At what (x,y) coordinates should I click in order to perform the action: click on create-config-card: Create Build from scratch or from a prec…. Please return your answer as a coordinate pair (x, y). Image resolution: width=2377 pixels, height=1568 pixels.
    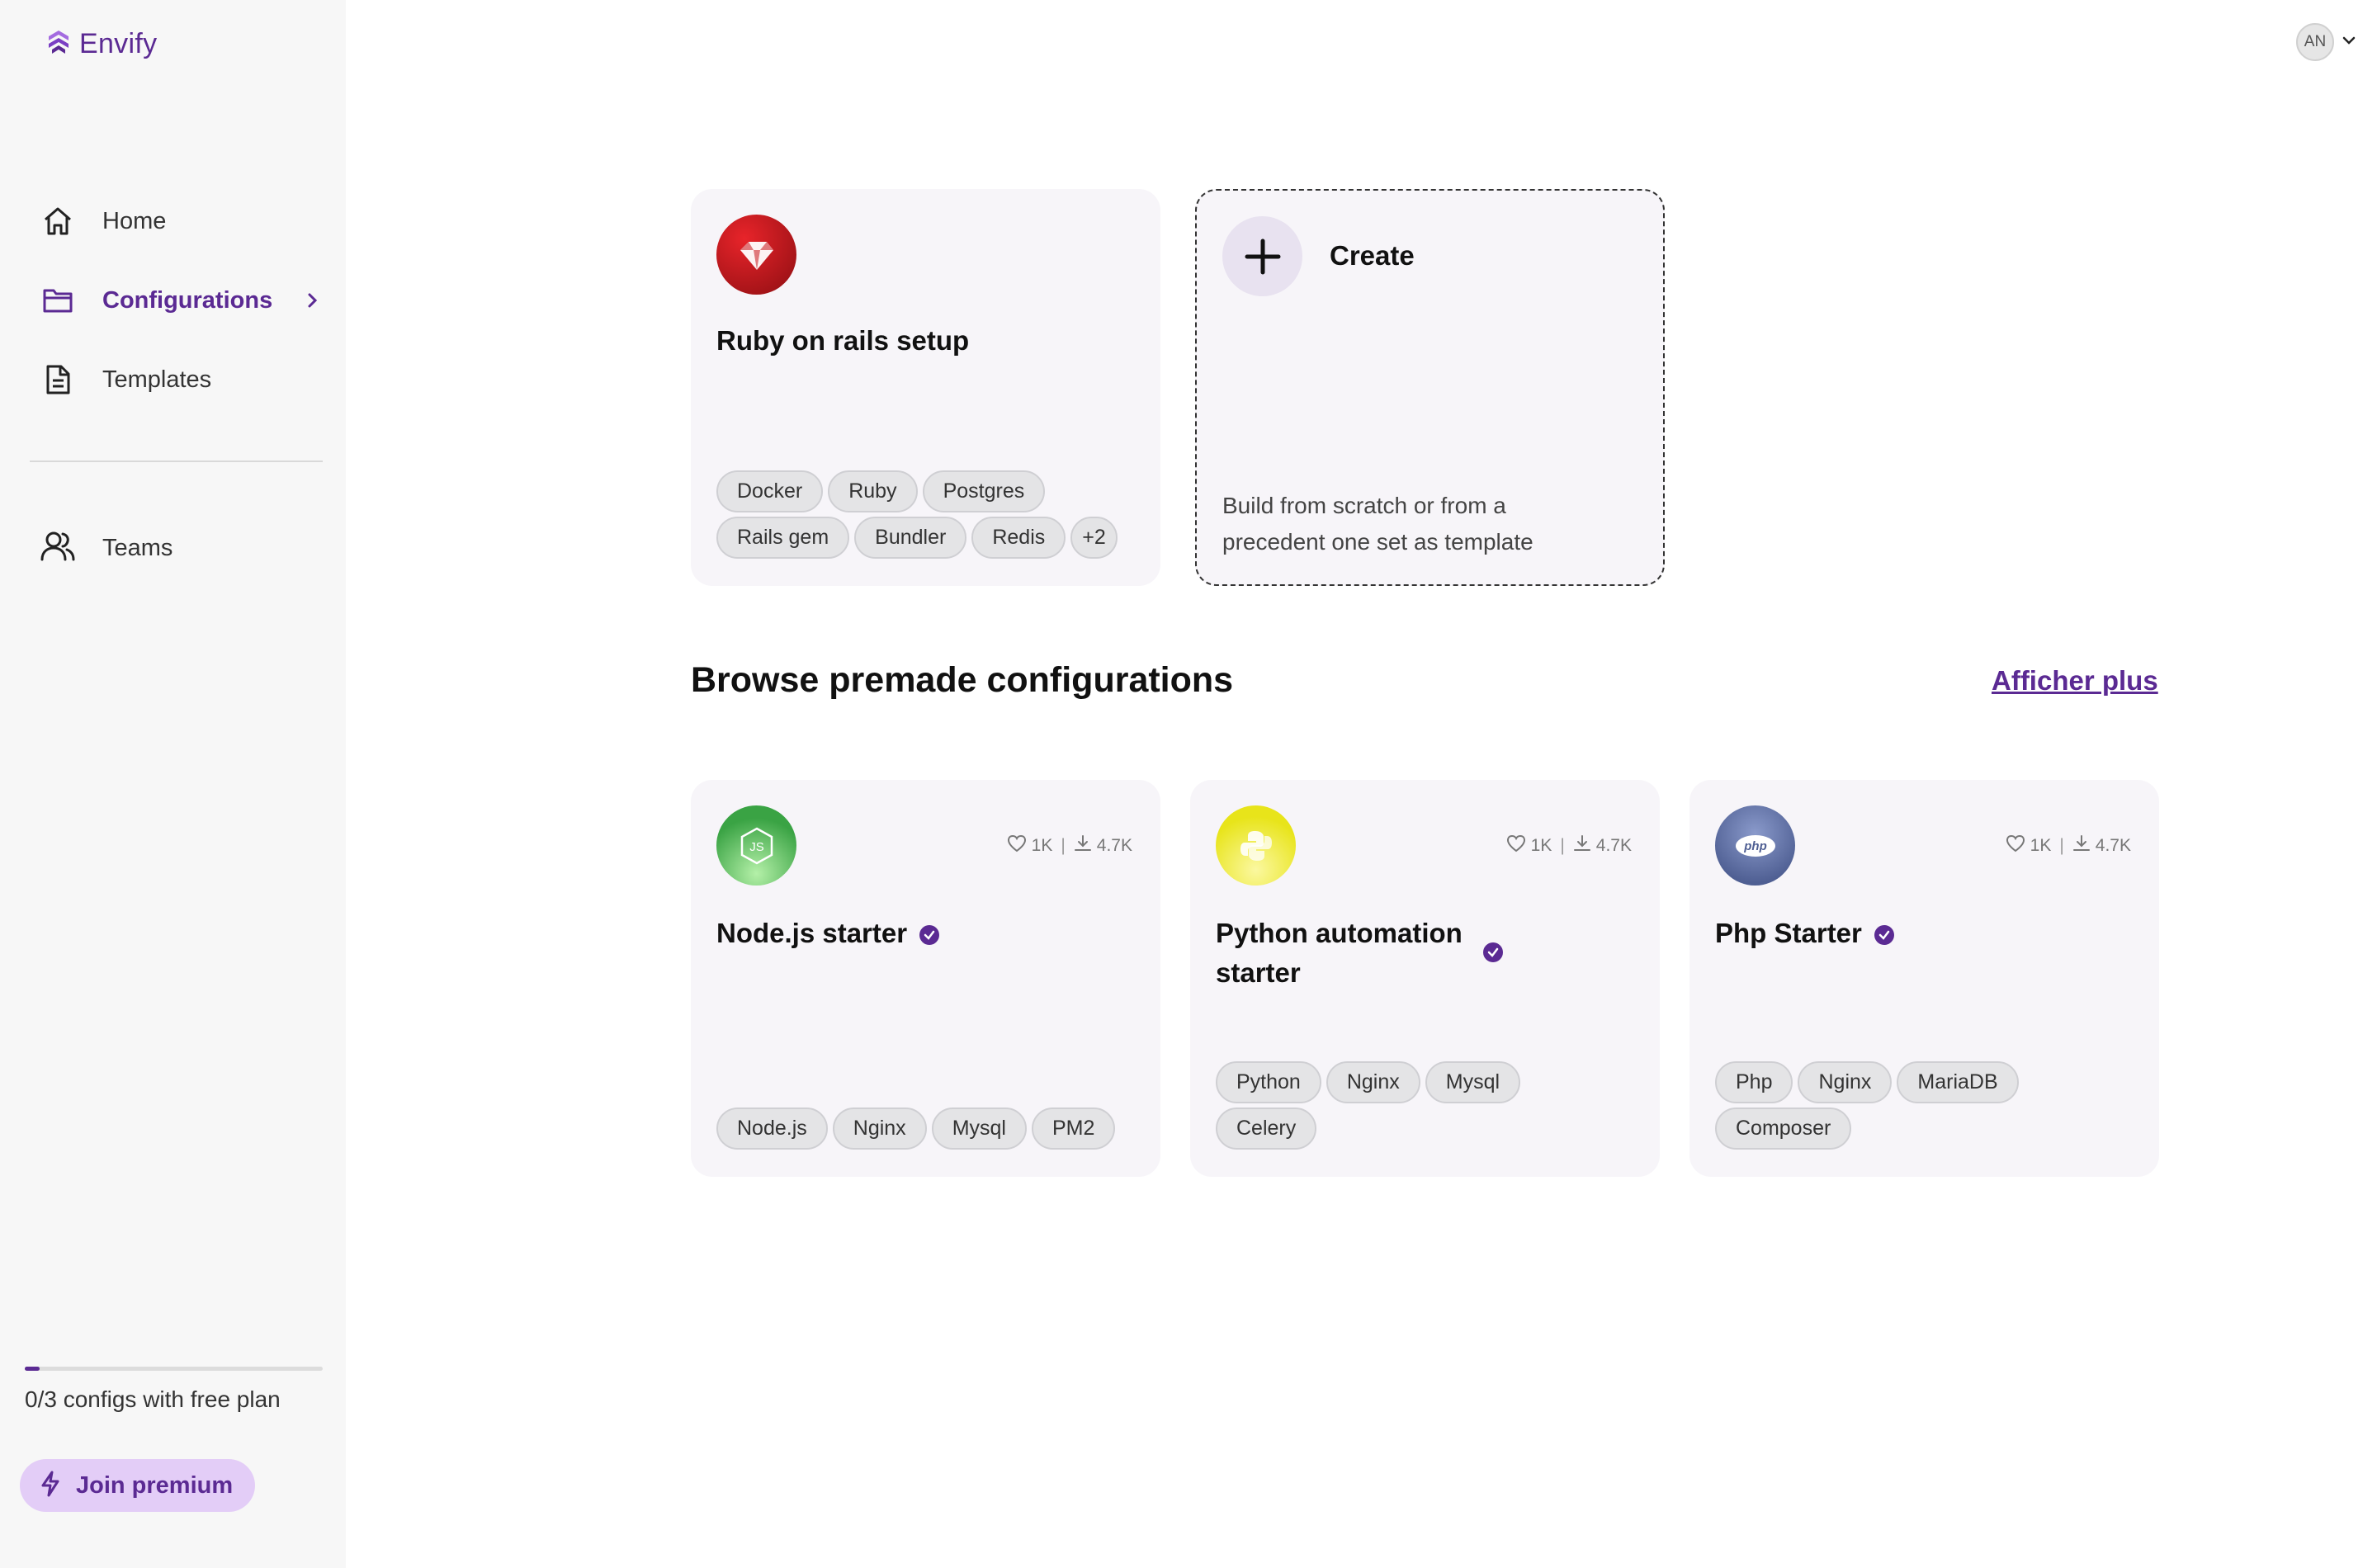
    Looking at the image, I should click on (1430, 387).